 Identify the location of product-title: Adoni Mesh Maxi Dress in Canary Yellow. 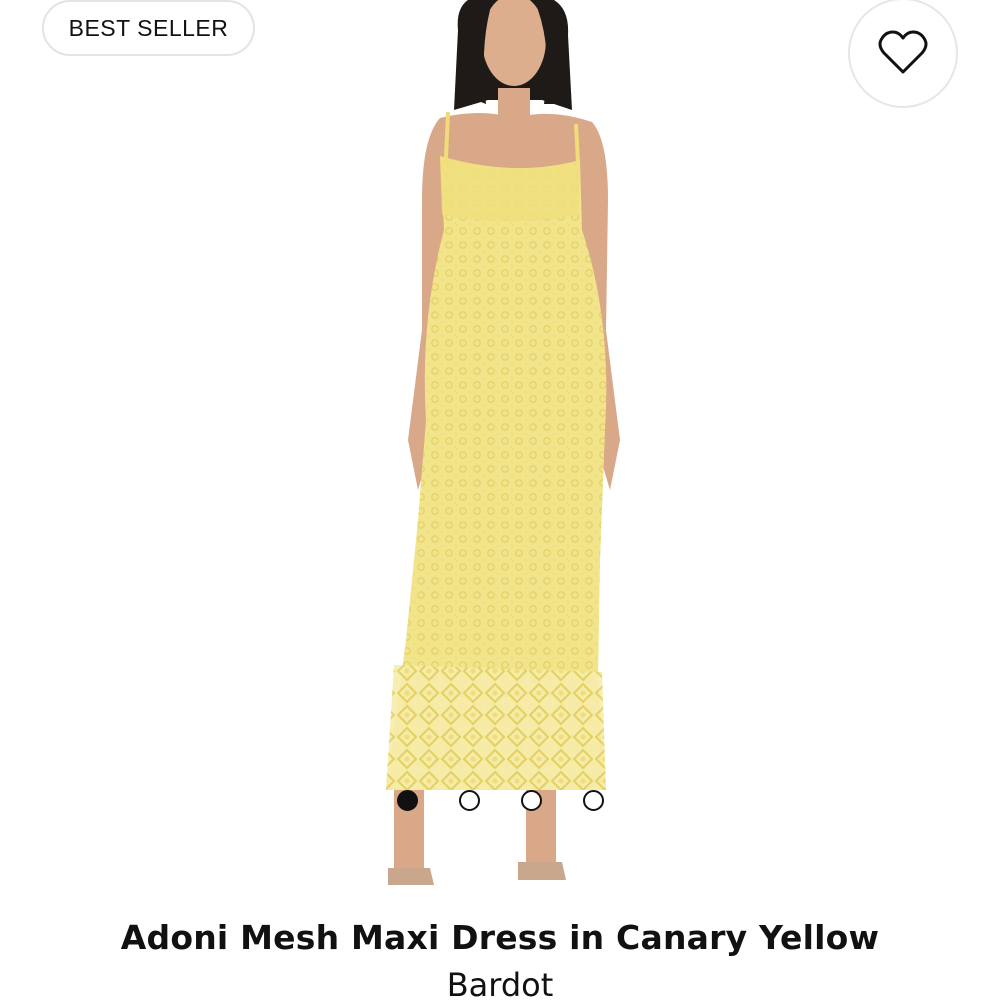
(500, 937).